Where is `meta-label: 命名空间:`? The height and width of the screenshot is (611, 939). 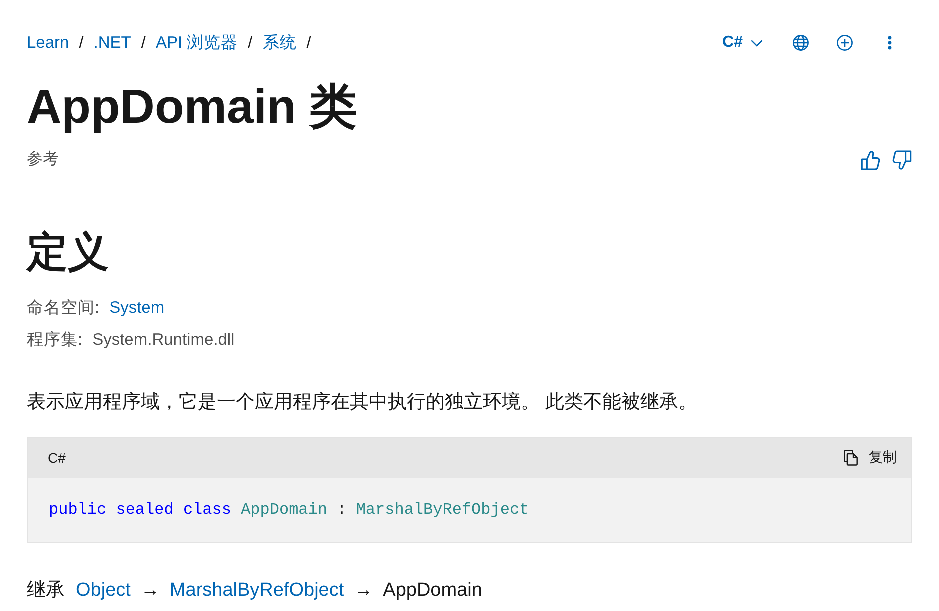 meta-label: 命名空间: is located at coordinates (63, 308).